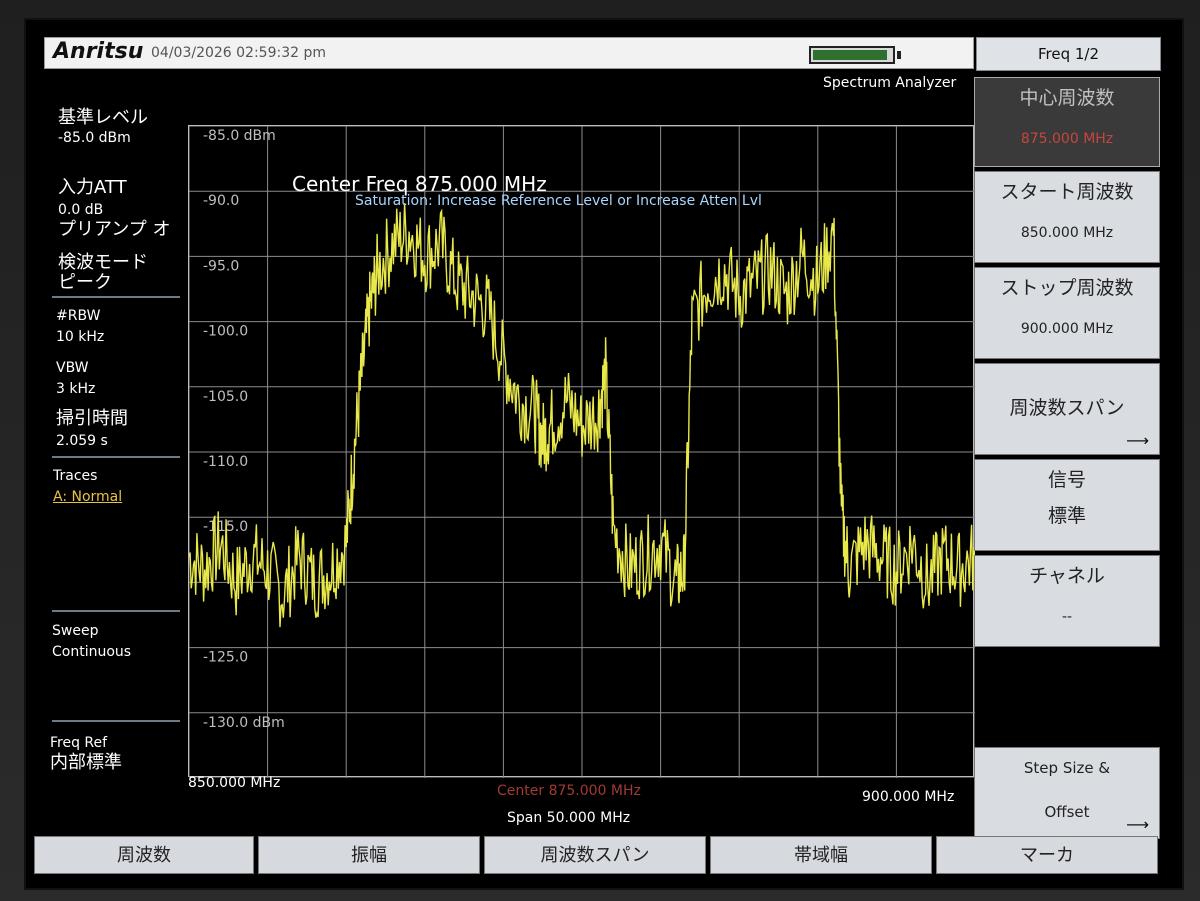  I want to click on y-tick-label: -100.0, so click(225, 332).